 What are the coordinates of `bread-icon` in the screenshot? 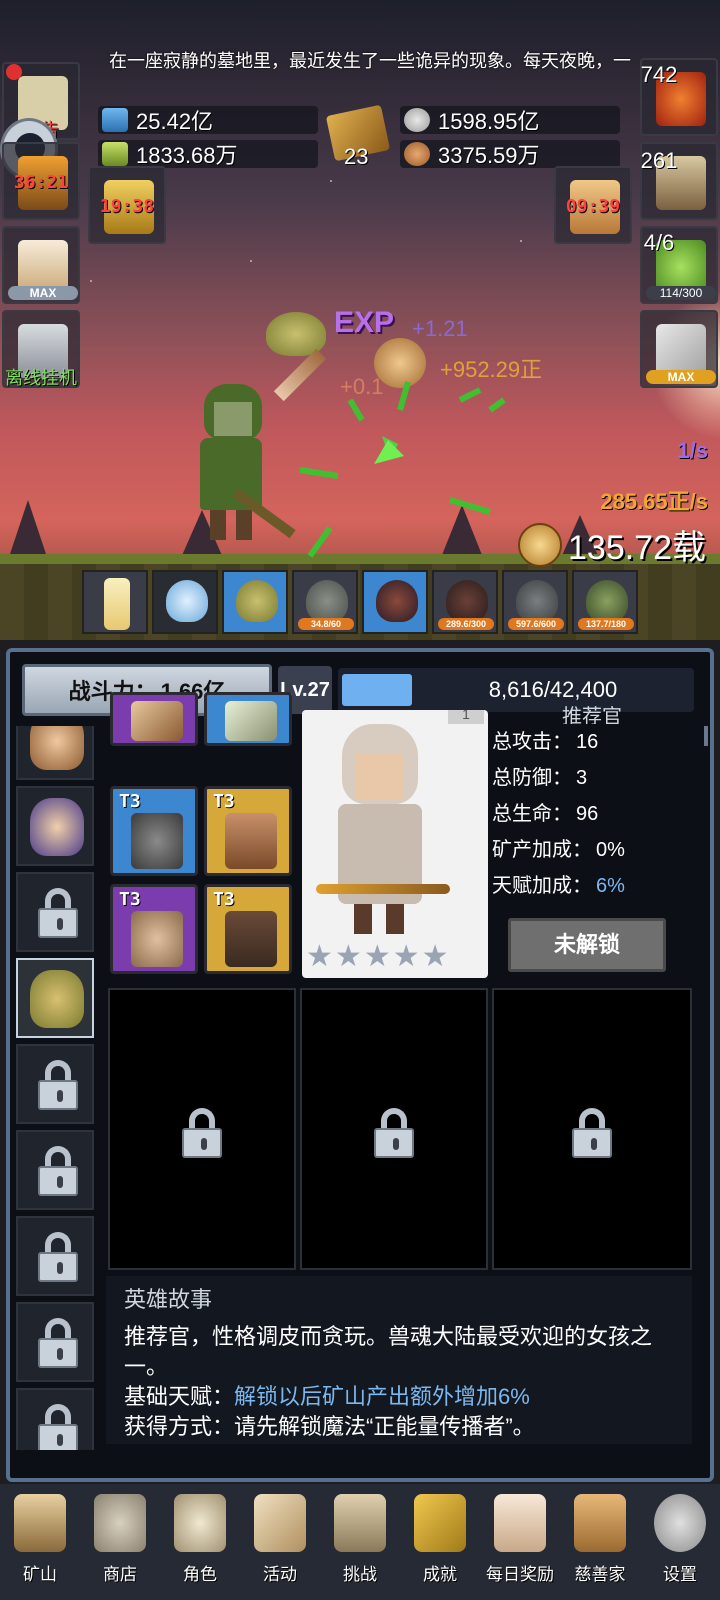 It's located at (600, 1523).